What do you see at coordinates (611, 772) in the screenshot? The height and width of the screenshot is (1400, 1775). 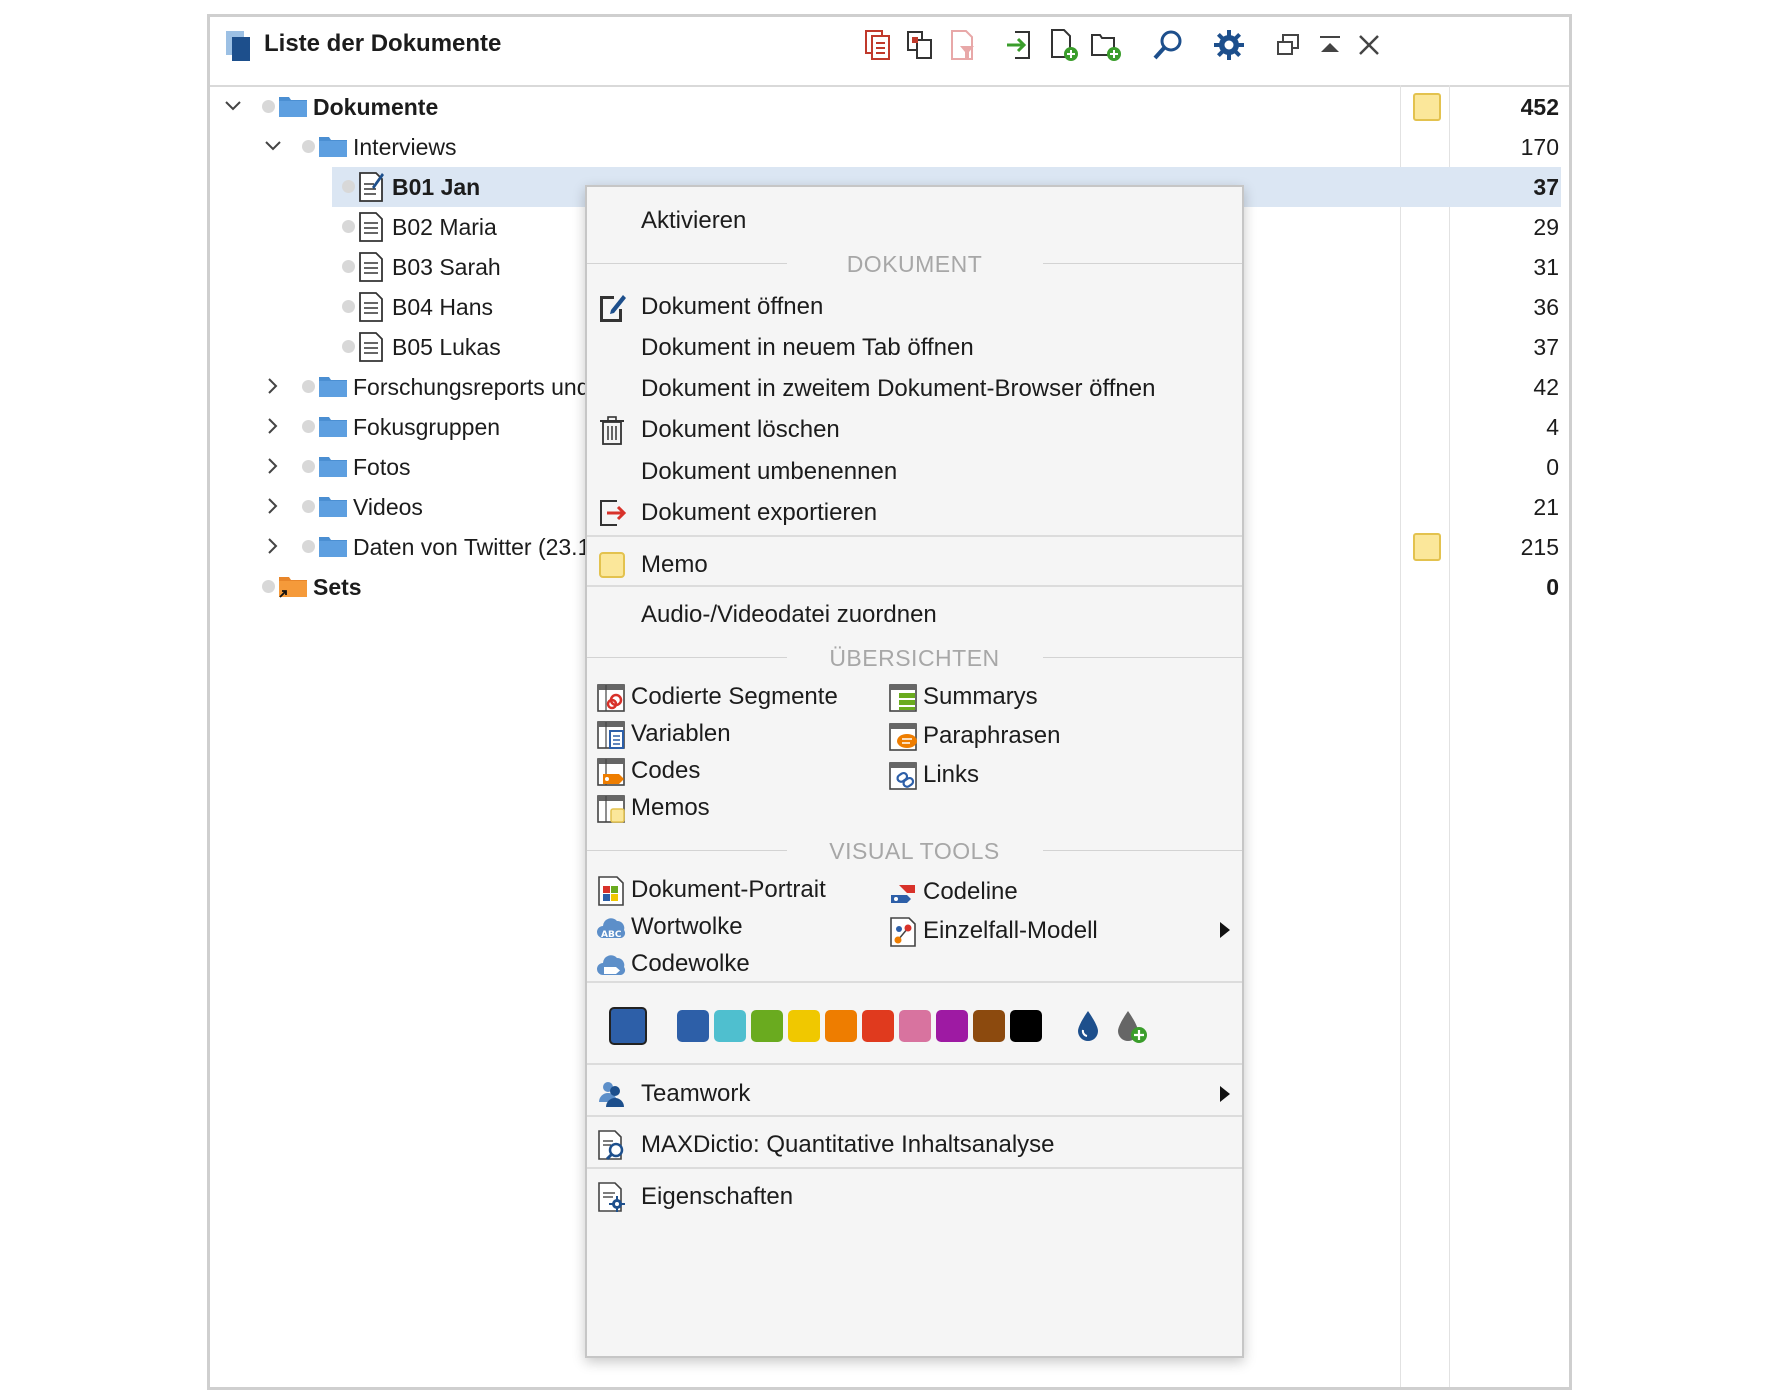 I see `codes-table-icon` at bounding box center [611, 772].